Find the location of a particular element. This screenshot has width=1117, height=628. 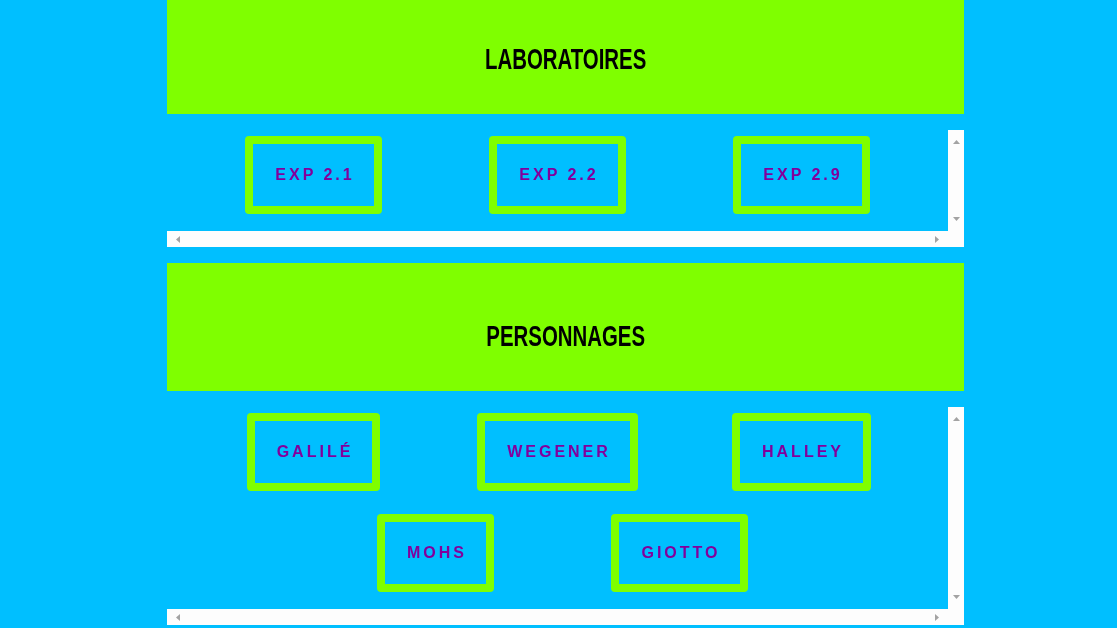

nav-button: GIOTTO is located at coordinates (679, 553).